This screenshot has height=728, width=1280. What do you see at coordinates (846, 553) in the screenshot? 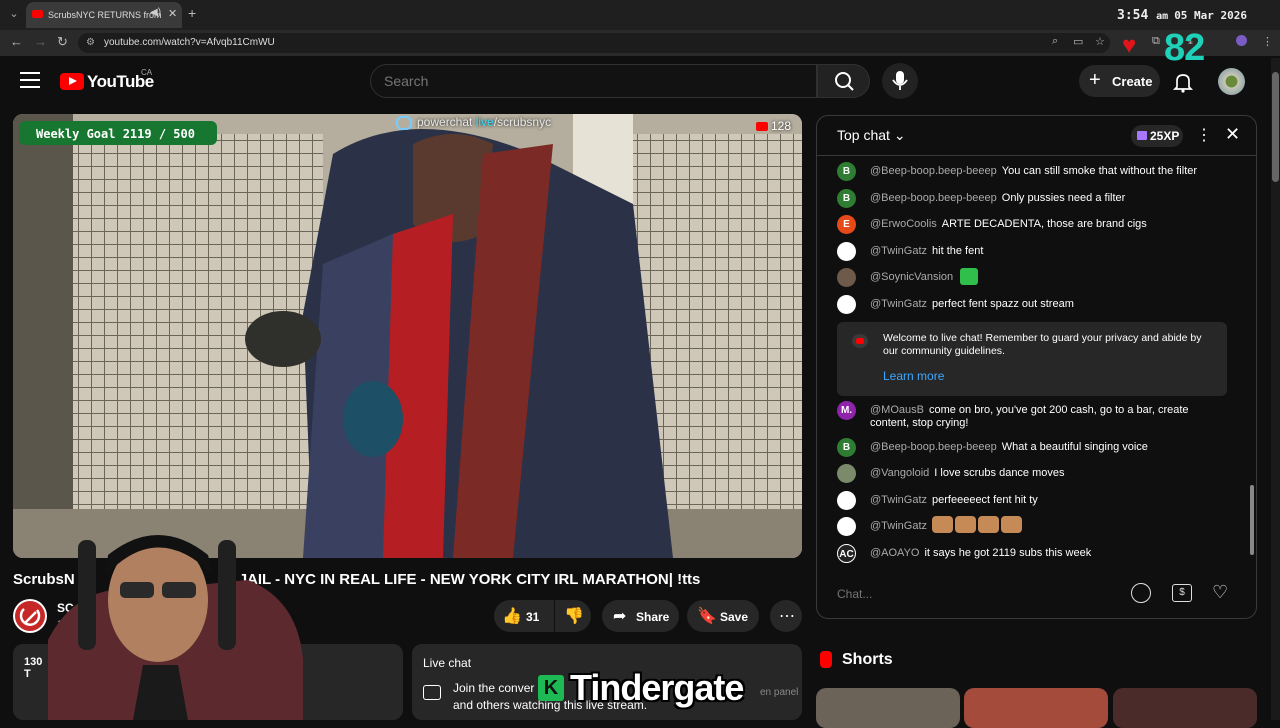
I see `chat-avatar: AC` at bounding box center [846, 553].